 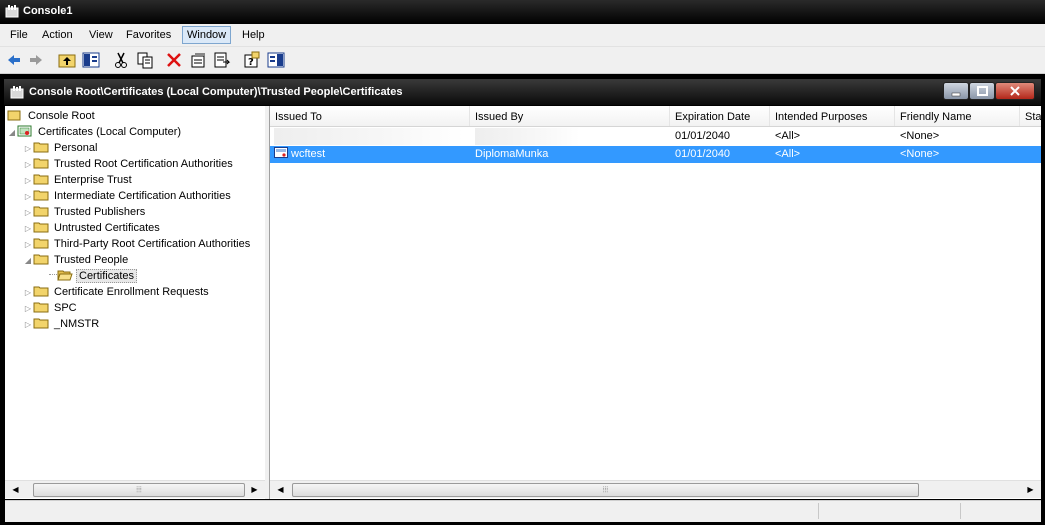 What do you see at coordinates (53, 274) in the screenshot?
I see `tree-connector` at bounding box center [53, 274].